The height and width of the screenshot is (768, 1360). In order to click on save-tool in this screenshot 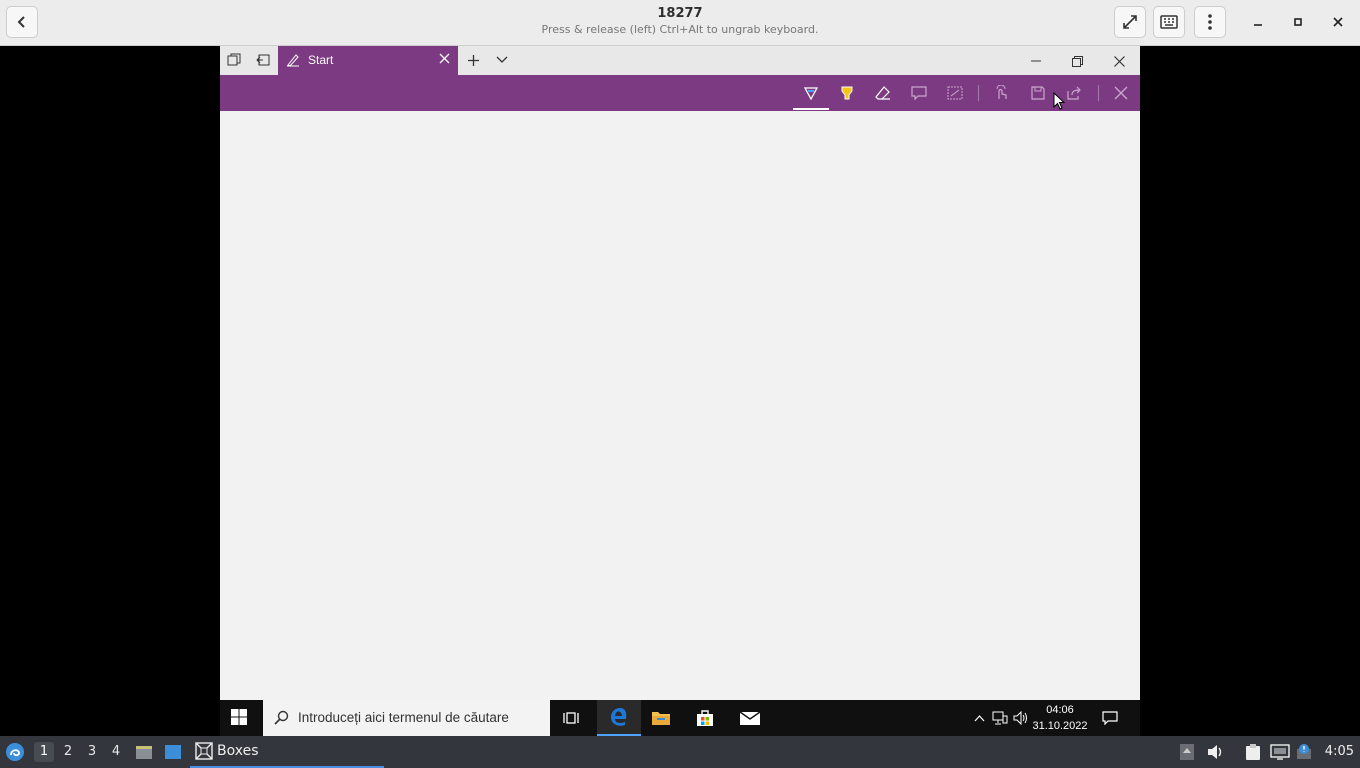, I will do `click(1038, 93)`.